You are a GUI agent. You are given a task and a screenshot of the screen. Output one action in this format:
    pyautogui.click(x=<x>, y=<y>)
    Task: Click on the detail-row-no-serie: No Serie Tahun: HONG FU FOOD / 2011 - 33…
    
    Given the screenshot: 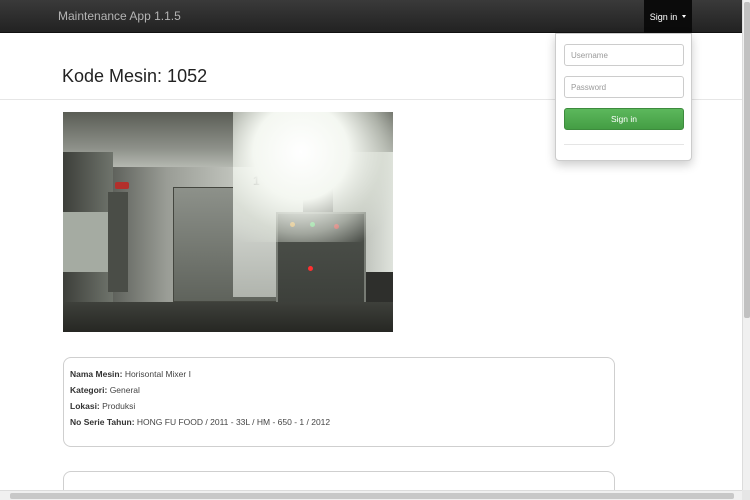 What is the action you would take?
    pyautogui.click(x=339, y=422)
    